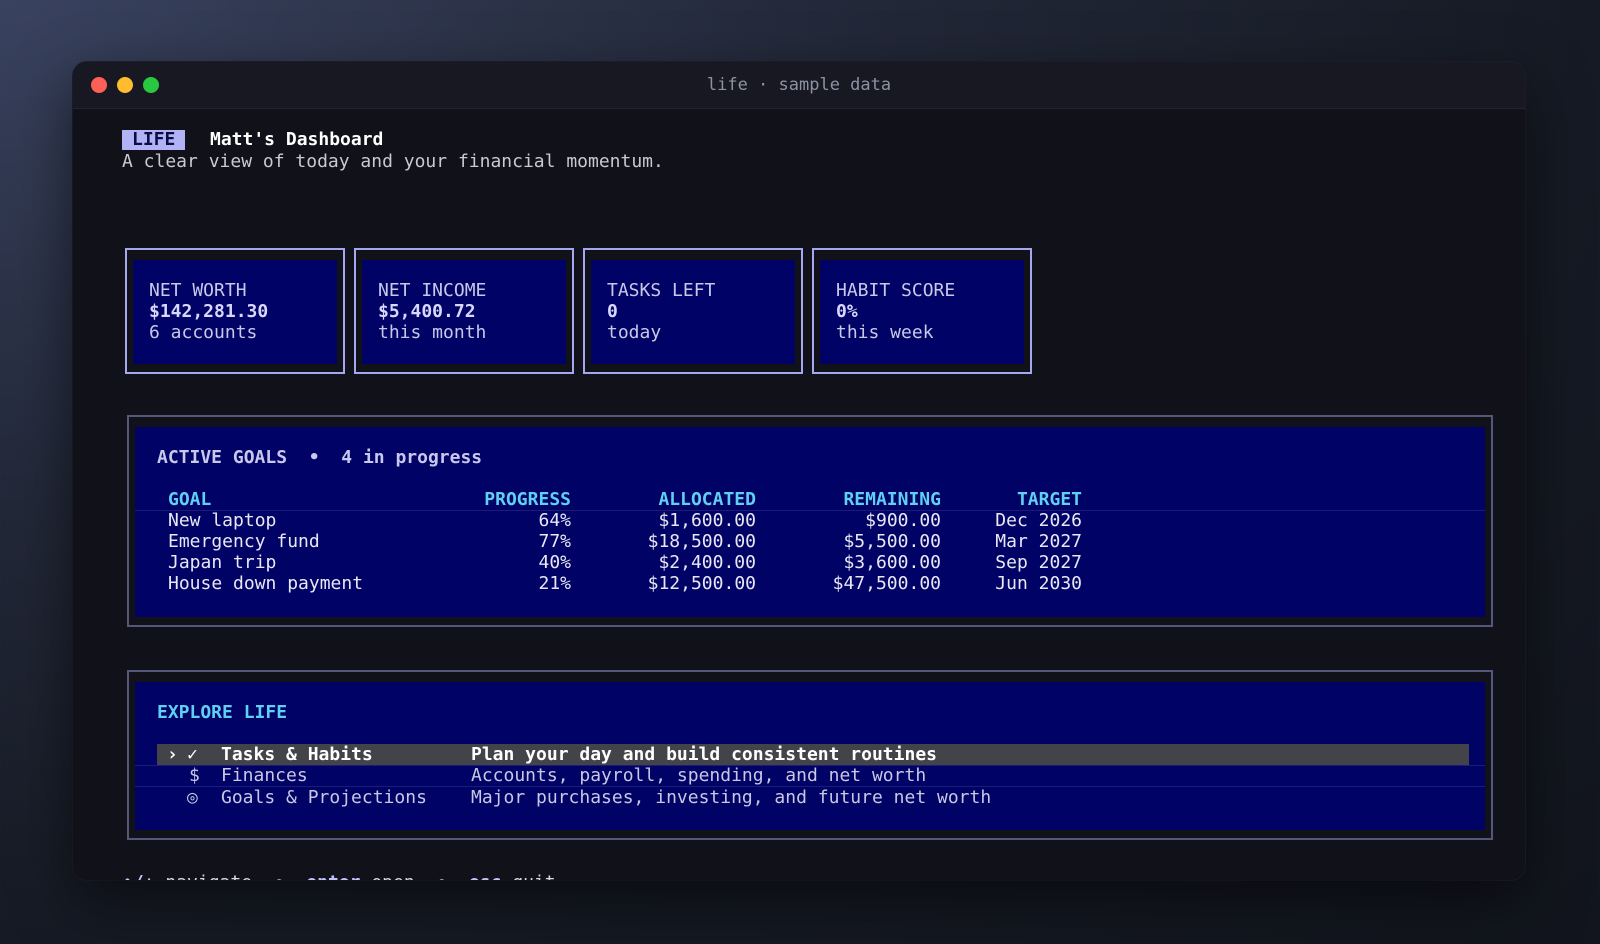 This screenshot has width=1600, height=944. What do you see at coordinates (392, 876) in the screenshot?
I see `open-hint-label: open` at bounding box center [392, 876].